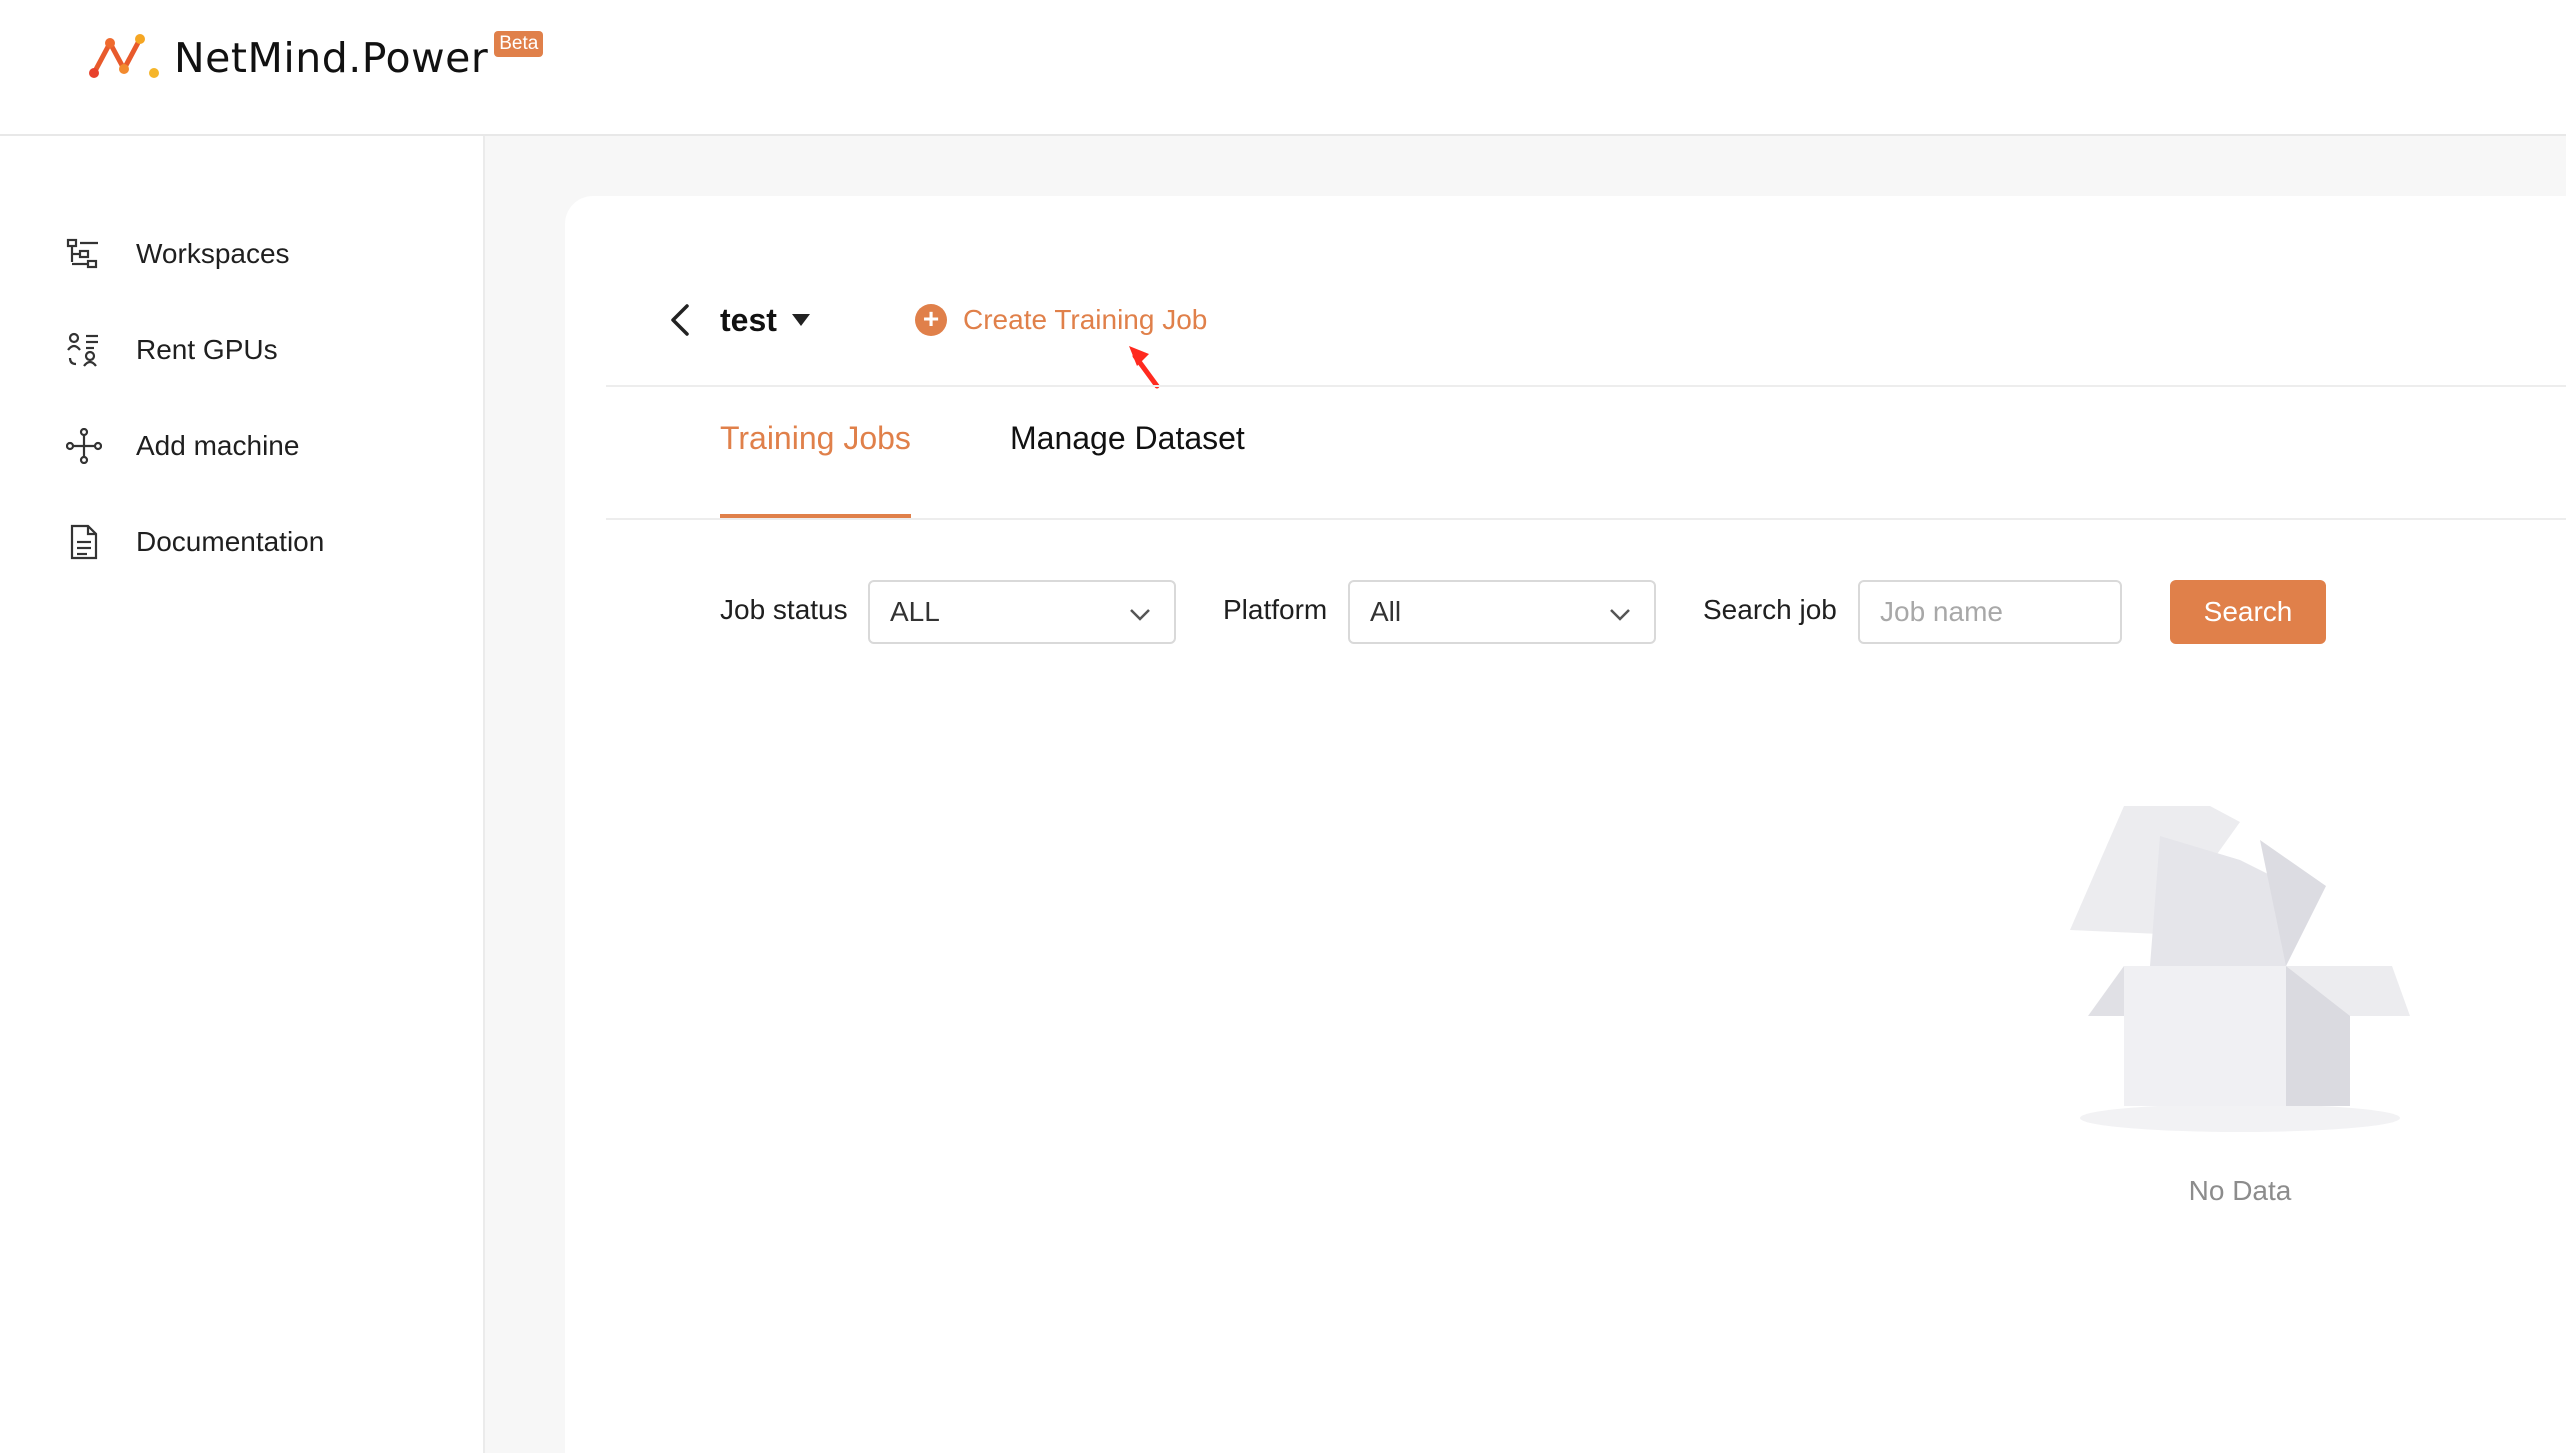  I want to click on sidebar-item-documentation: Documentation, so click(194, 542).